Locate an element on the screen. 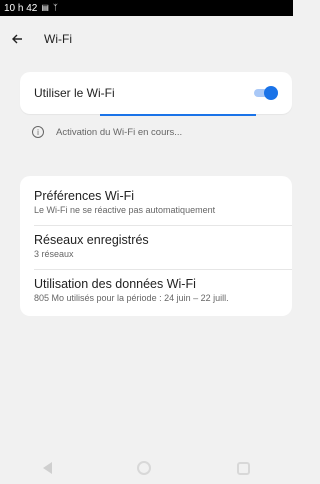 Image resolution: width=320 pixels, height=484 pixels. recents-square-icon is located at coordinates (244, 468).